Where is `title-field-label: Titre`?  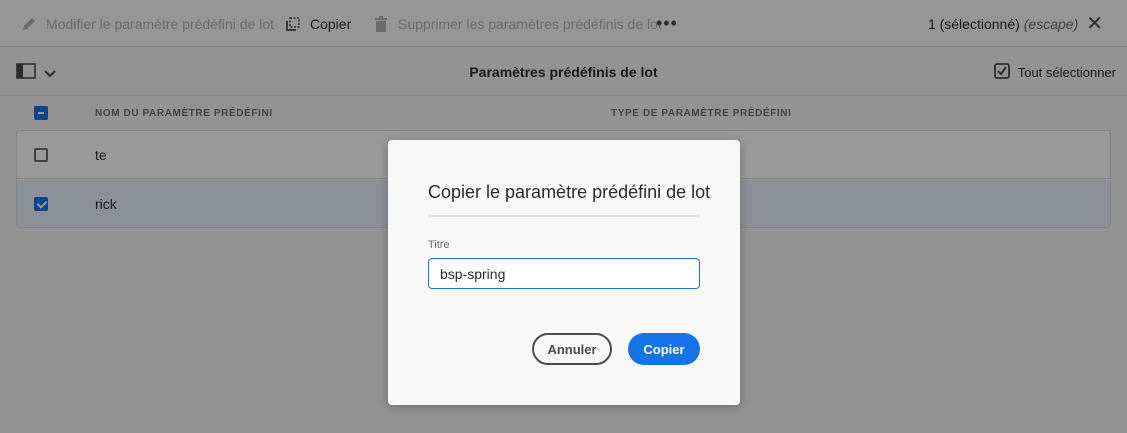
title-field-label: Titre is located at coordinates (439, 245).